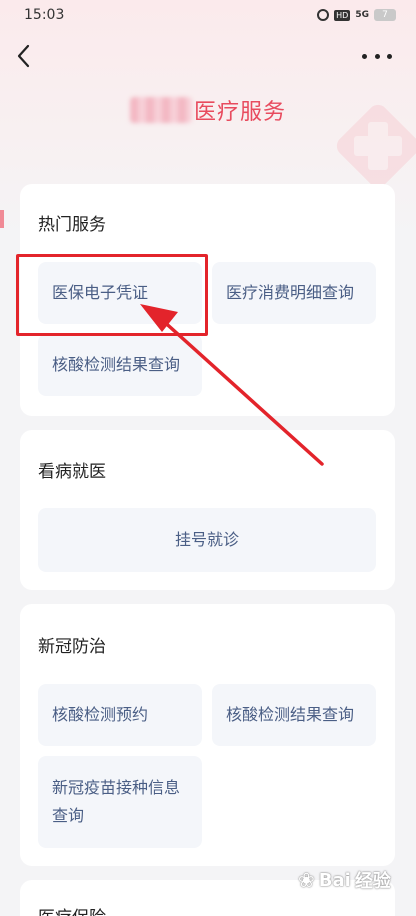  What do you see at coordinates (72, 225) in the screenshot?
I see `section-title-hot: 热门服务` at bounding box center [72, 225].